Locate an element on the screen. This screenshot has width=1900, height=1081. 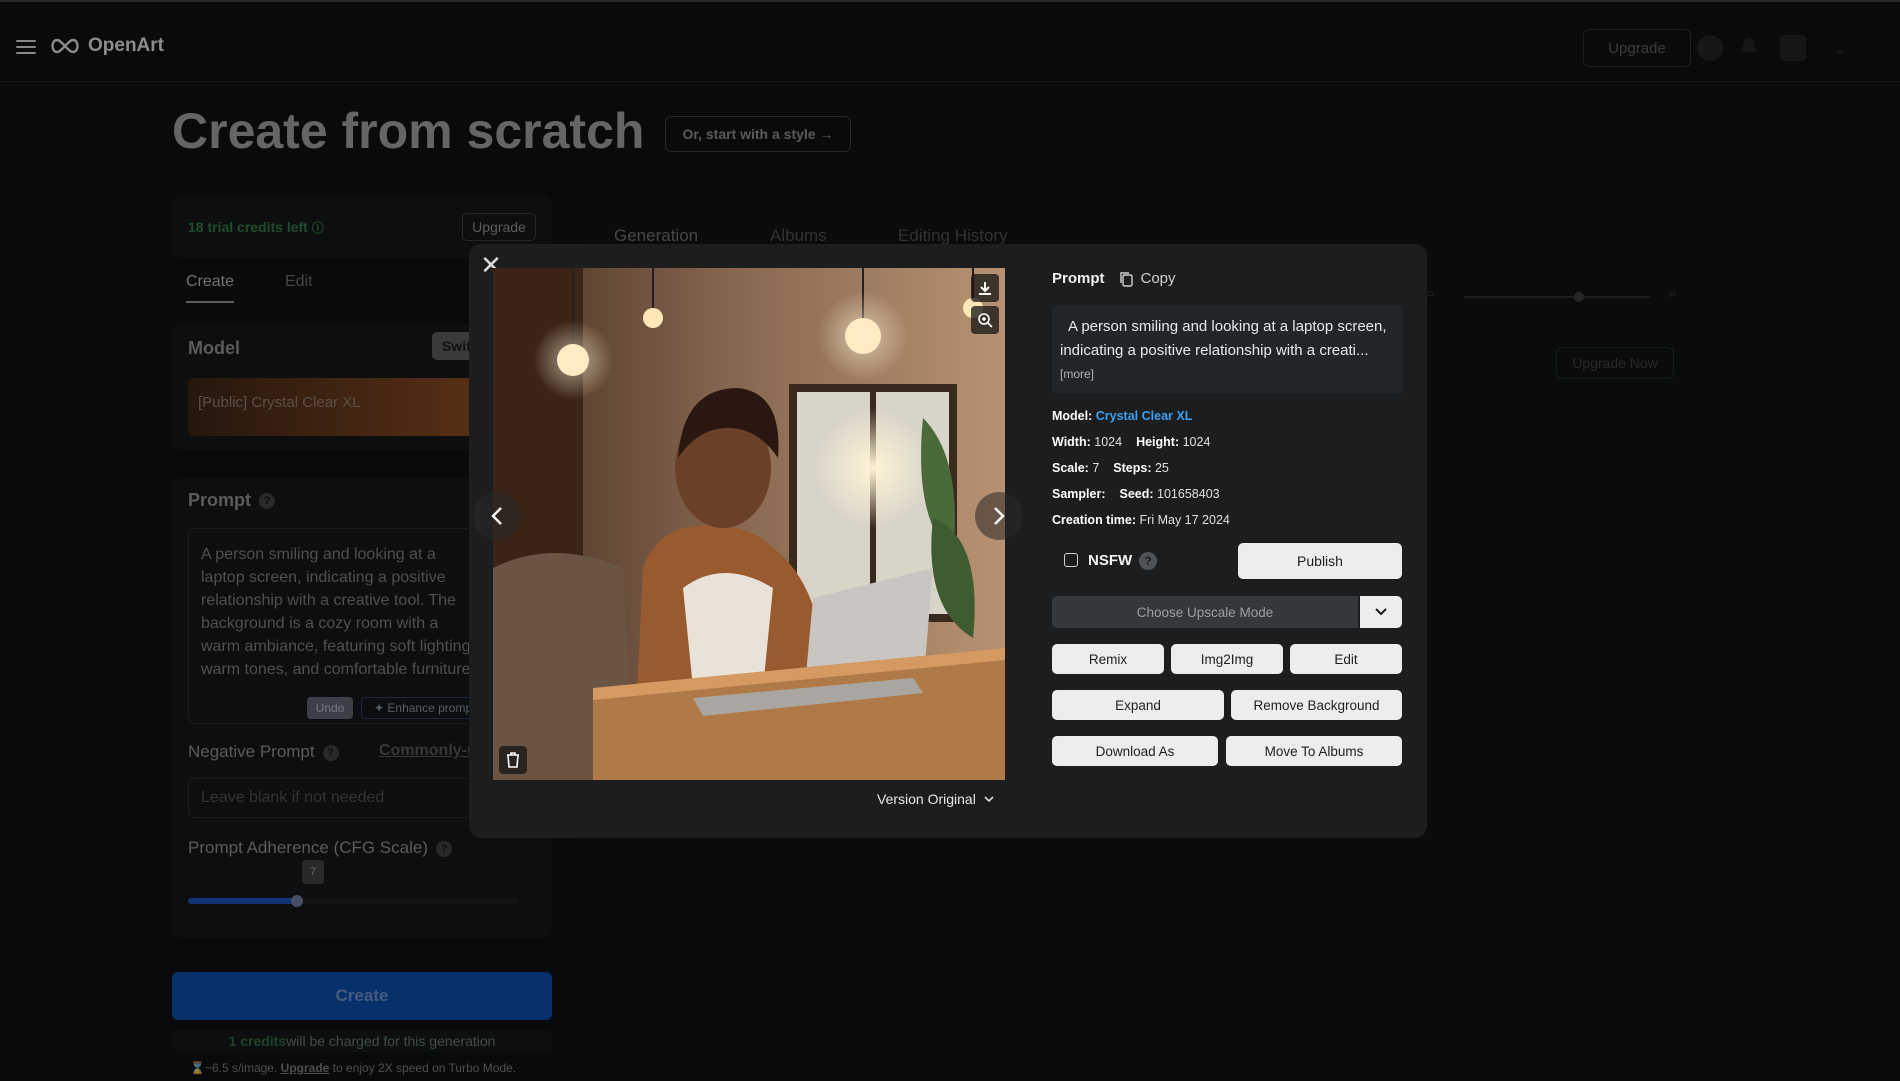
version-selector: Version Original is located at coordinates (935, 799).